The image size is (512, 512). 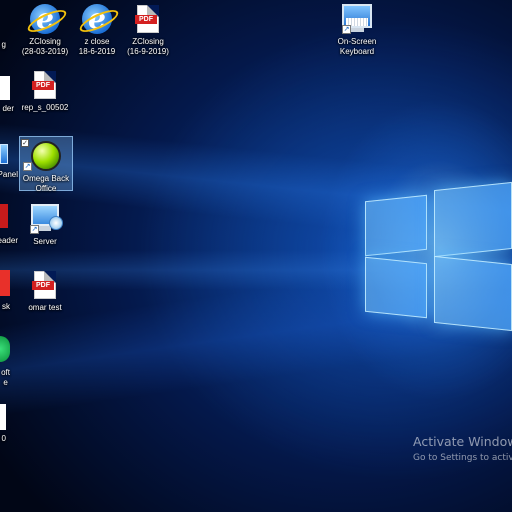 What do you see at coordinates (4, 216) in the screenshot?
I see `pdf-reader-icon` at bounding box center [4, 216].